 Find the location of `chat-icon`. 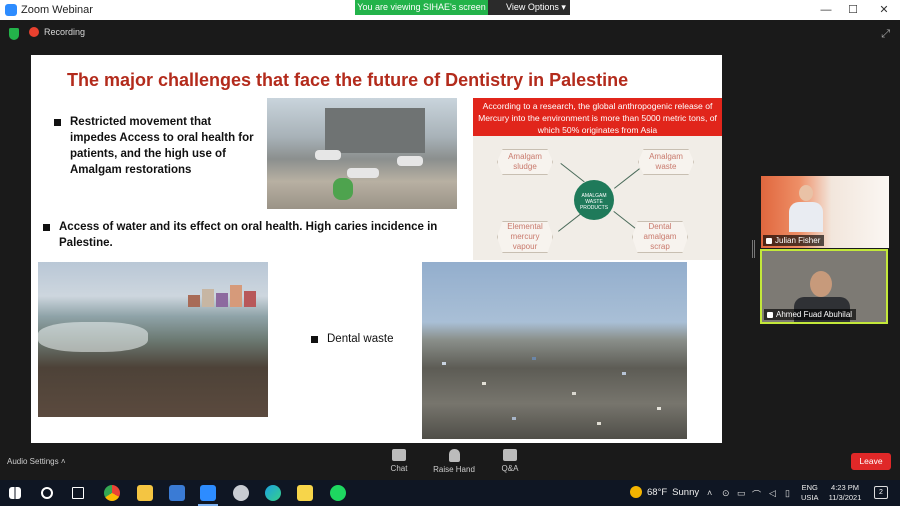

chat-icon is located at coordinates (399, 455).